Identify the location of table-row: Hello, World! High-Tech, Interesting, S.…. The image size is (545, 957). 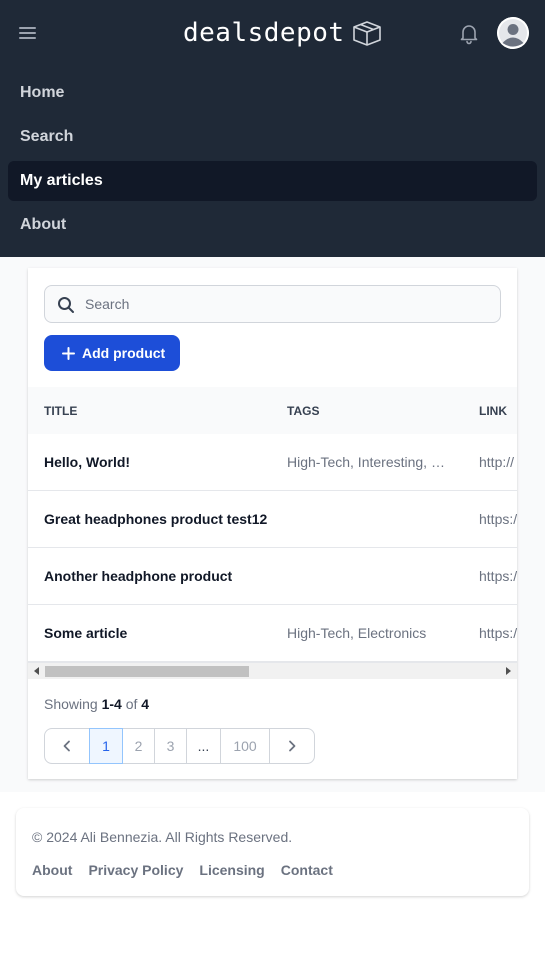
(272, 462).